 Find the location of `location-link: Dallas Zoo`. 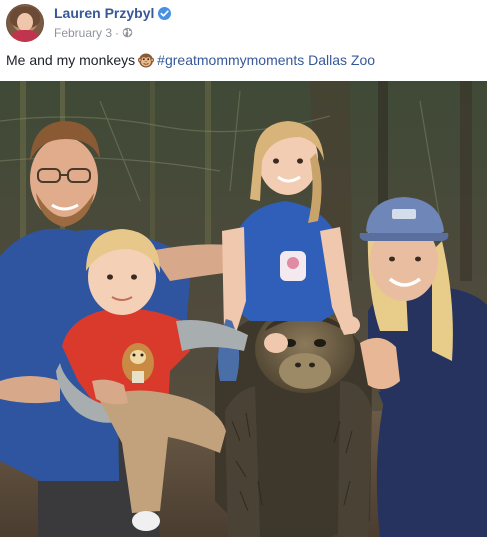

location-link: Dallas Zoo is located at coordinates (341, 60).